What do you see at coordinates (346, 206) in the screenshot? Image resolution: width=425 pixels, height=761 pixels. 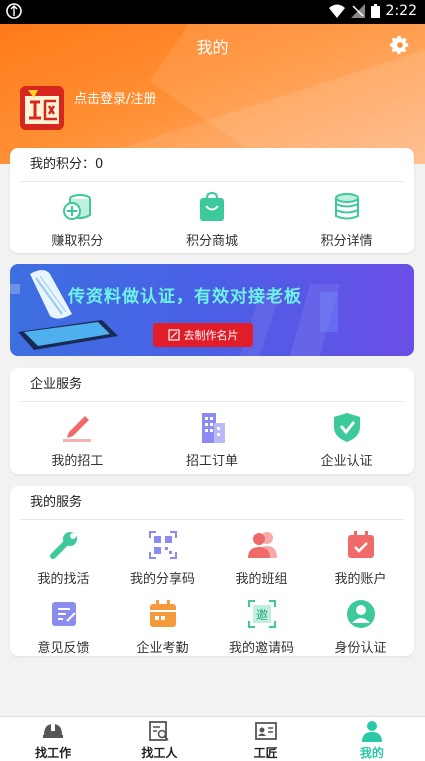 I see `points-detail-icon` at bounding box center [346, 206].